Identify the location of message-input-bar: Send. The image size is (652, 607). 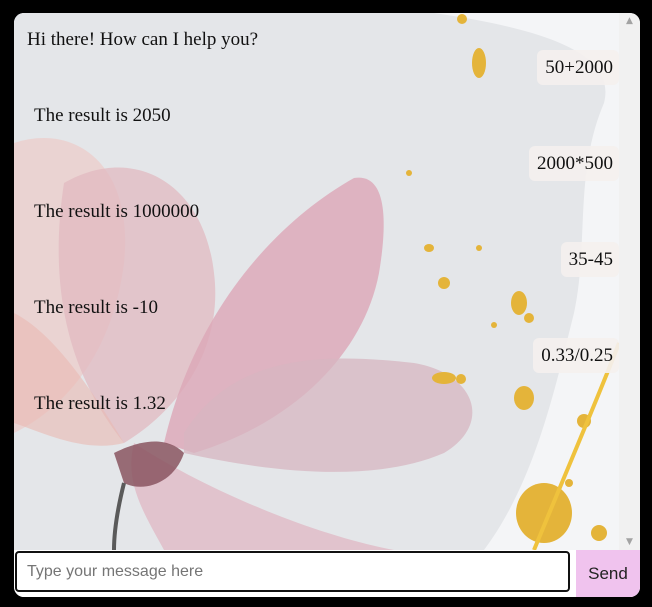
(327, 573).